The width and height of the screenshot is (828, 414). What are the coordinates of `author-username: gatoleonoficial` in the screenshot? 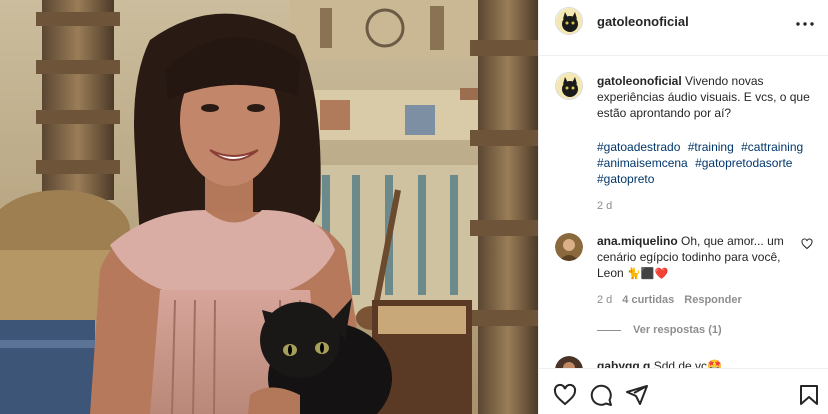 It's located at (643, 21).